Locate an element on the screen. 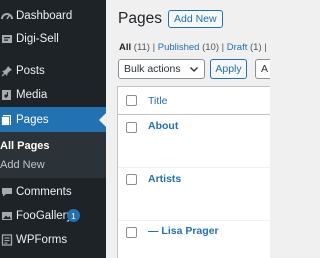 Image resolution: width=320 pixels, height=258 pixels. menu-label-wpforms: WPForms is located at coordinates (42, 240).